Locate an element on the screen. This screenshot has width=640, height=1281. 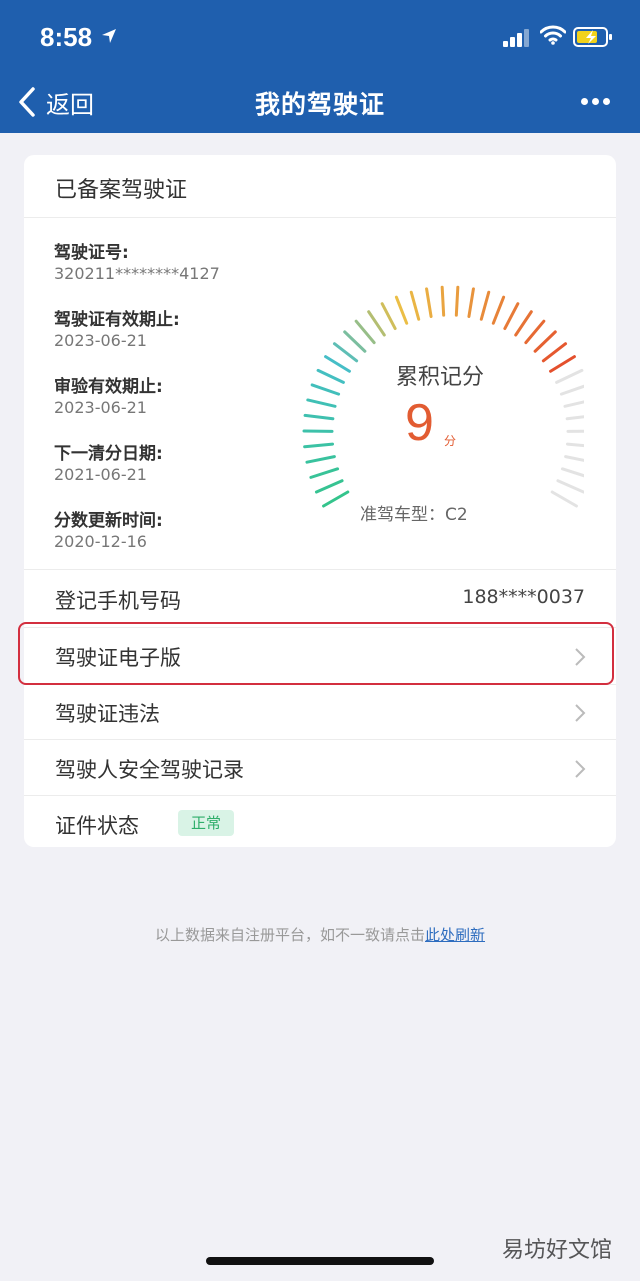
status-badge: 正常 is located at coordinates (206, 823).